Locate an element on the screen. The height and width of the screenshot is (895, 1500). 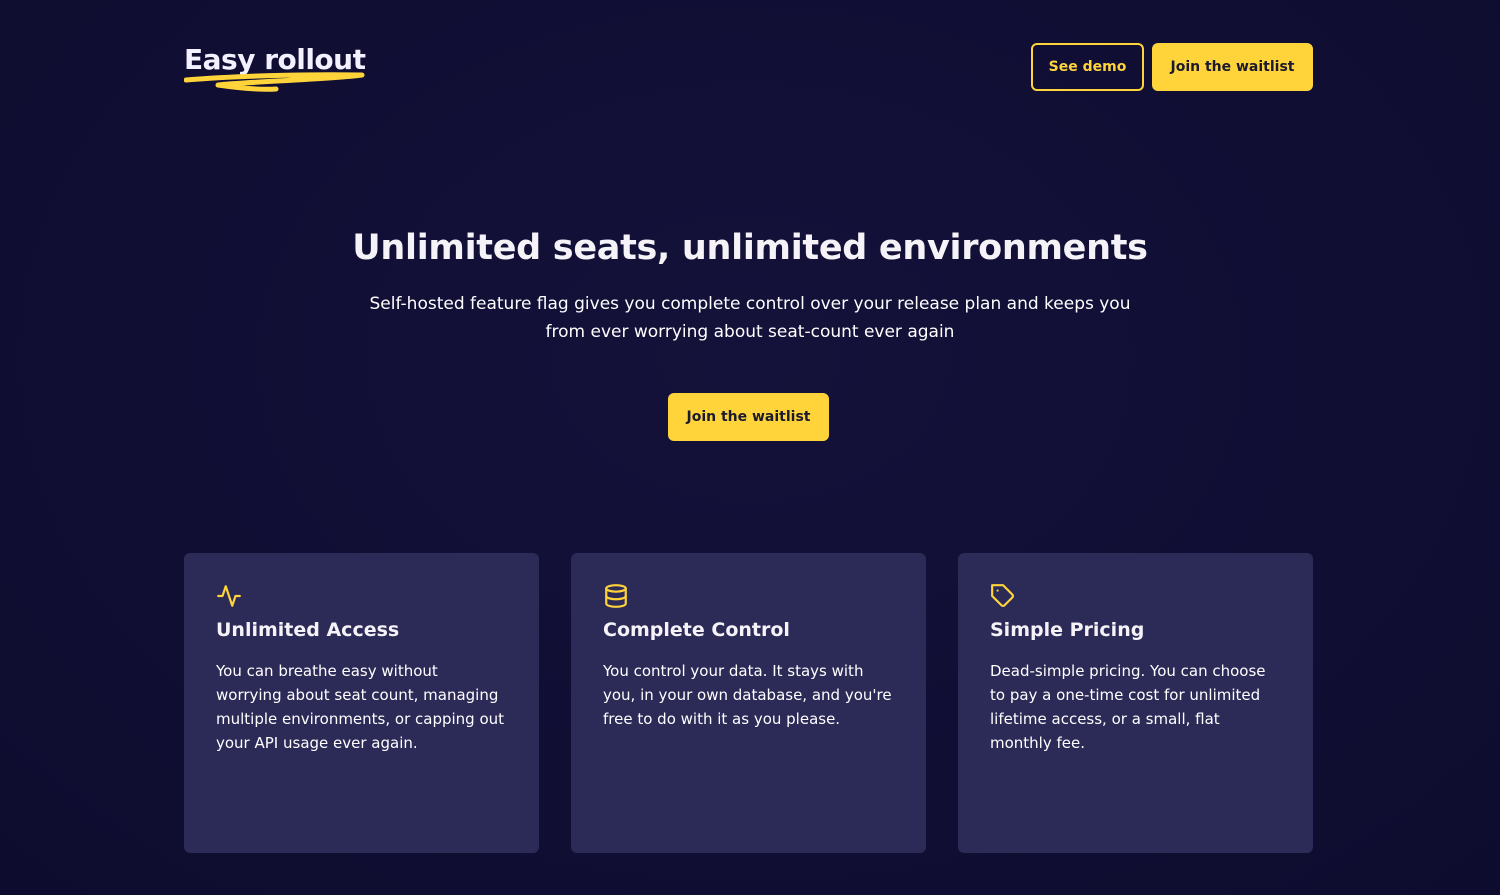
see-demo-button: See demo is located at coordinates (1087, 67).